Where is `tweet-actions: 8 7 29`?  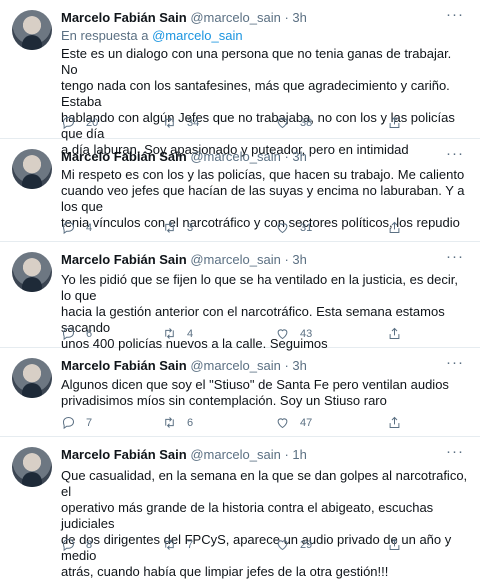 tweet-actions: 8 7 29 is located at coordinates (241, 546).